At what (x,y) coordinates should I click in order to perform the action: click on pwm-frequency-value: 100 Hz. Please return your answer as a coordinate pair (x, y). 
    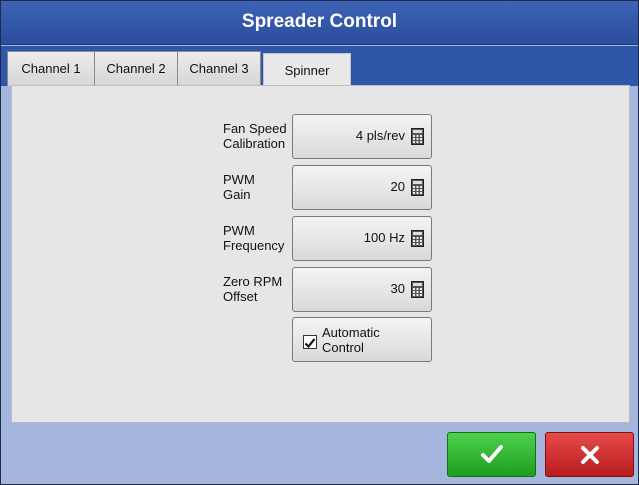
    Looking at the image, I should click on (384, 237).